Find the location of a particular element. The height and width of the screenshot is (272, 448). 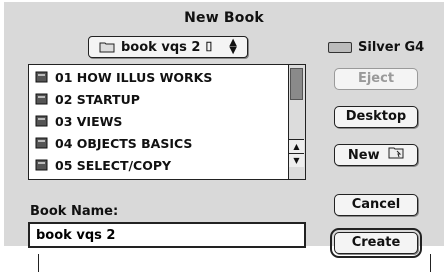

folder-icon is located at coordinates (107, 47).